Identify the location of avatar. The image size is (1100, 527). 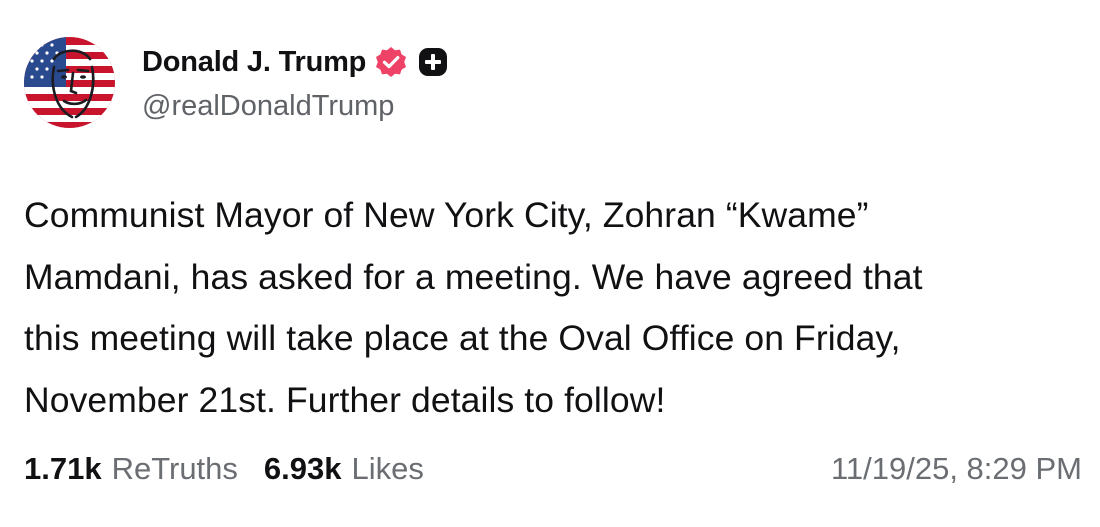
(69, 82).